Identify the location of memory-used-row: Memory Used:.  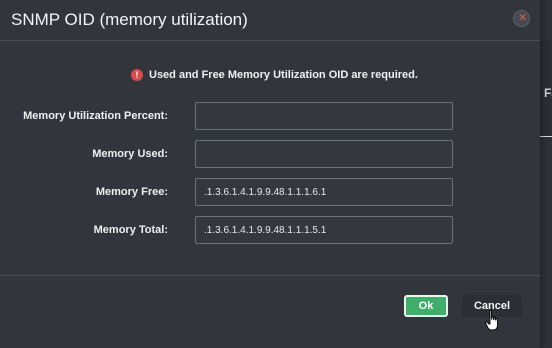
(270, 155).